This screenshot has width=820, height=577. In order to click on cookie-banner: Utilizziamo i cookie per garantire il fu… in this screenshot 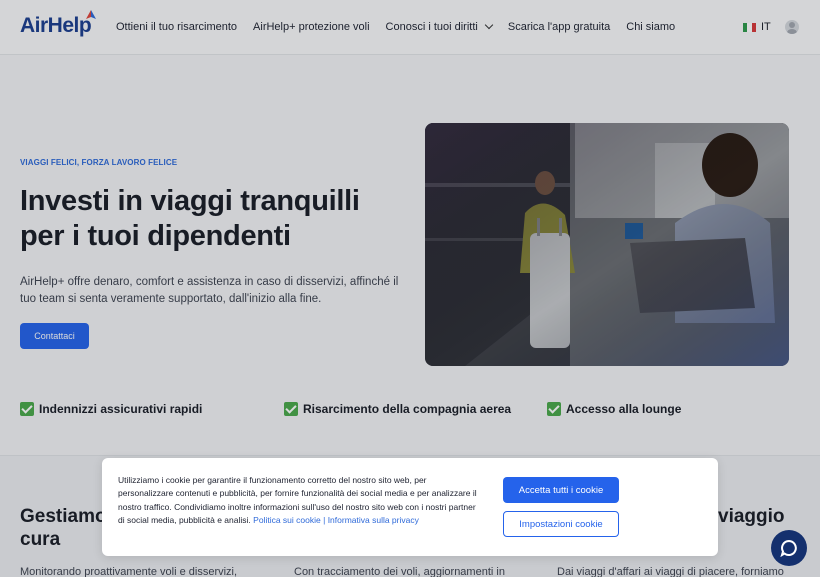, I will do `click(410, 507)`.